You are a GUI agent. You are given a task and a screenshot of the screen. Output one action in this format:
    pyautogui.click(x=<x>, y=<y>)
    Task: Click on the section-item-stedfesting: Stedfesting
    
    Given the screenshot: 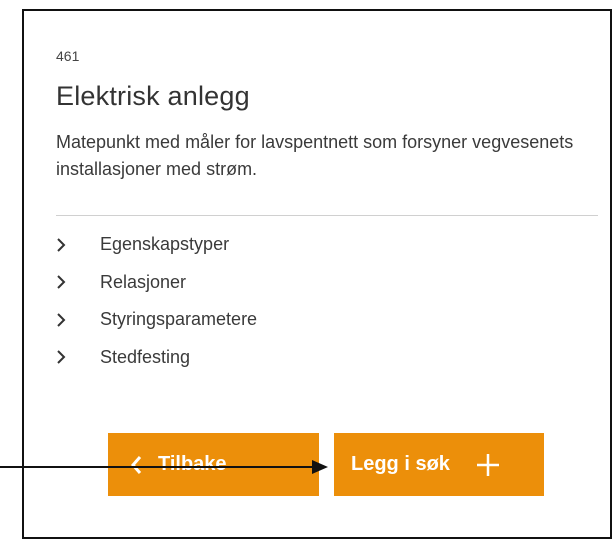 What is the action you would take?
    pyautogui.click(x=156, y=358)
    